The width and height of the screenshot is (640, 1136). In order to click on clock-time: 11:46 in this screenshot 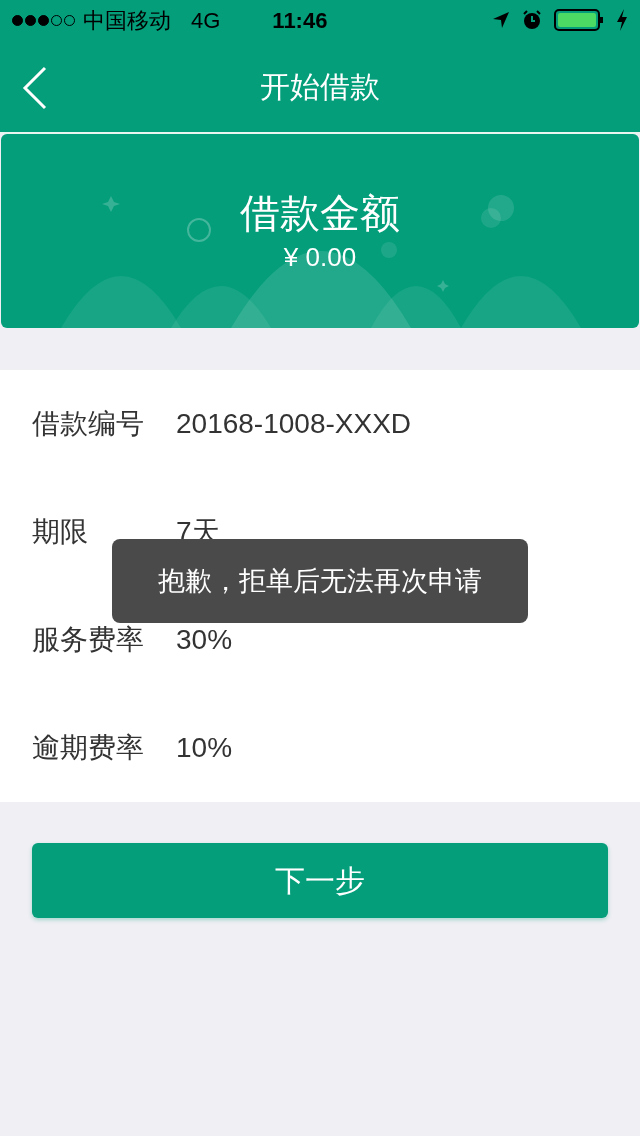, I will do `click(300, 20)`.